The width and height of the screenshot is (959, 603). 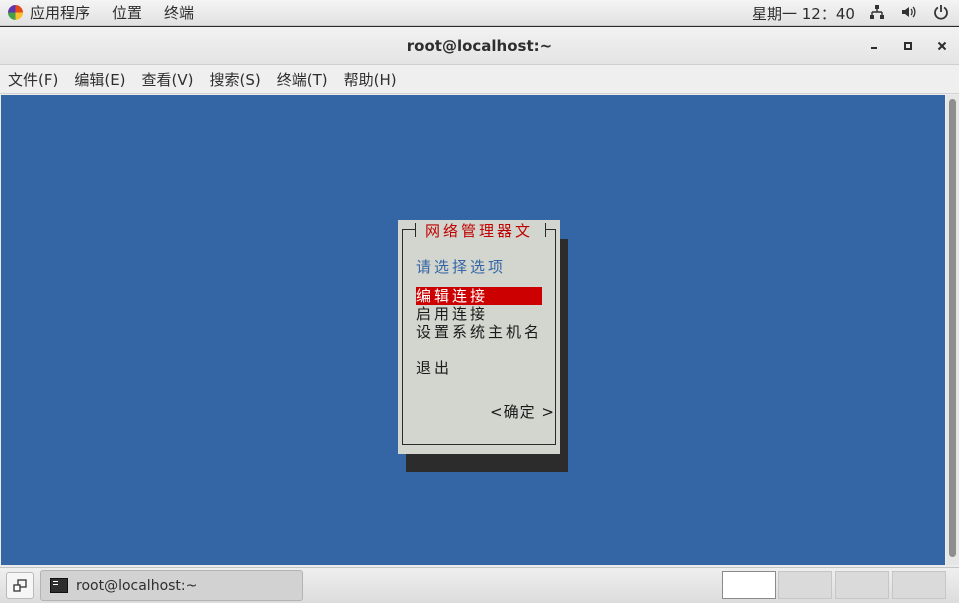 What do you see at coordinates (479, 79) in the screenshot?
I see `menu-bar: 文件(F) 编辑(E) 查看(V) 搜索(S) 终端(T) 帮助(H)` at bounding box center [479, 79].